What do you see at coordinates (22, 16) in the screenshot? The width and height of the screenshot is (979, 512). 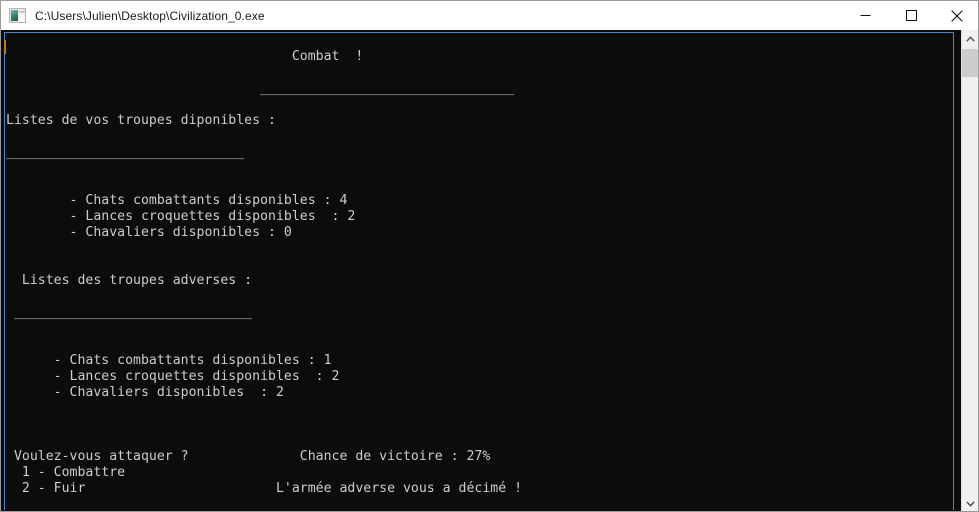 I see `console-app-icon-right-pane` at bounding box center [22, 16].